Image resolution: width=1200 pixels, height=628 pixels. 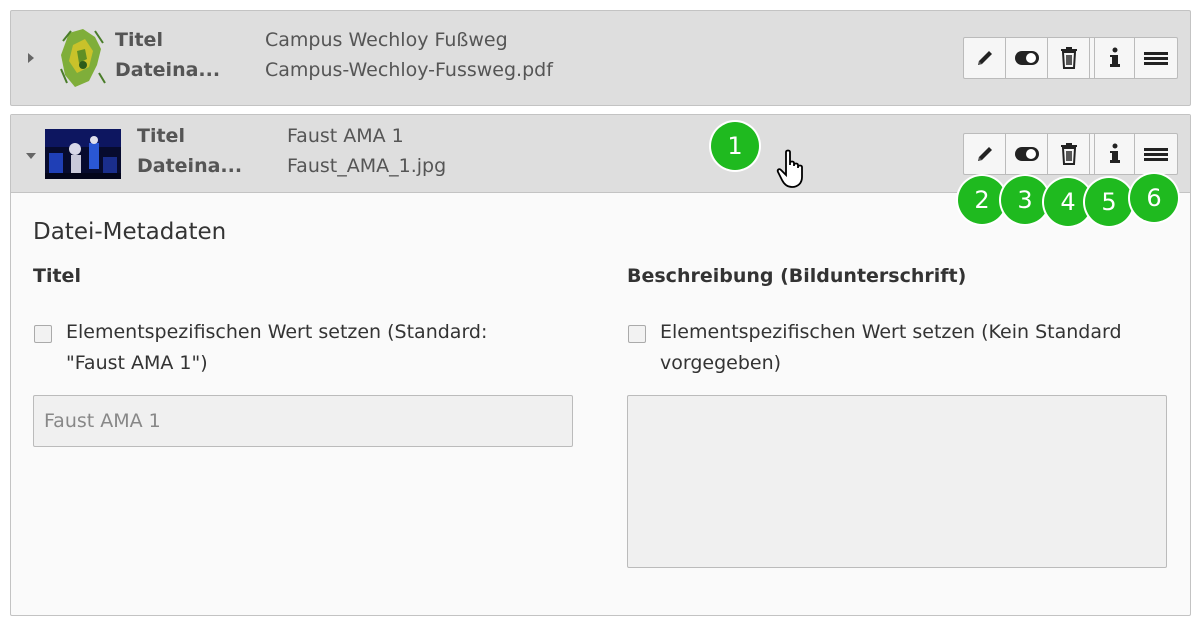 I want to click on annotation-badge-6: 6, so click(x=1154, y=198).